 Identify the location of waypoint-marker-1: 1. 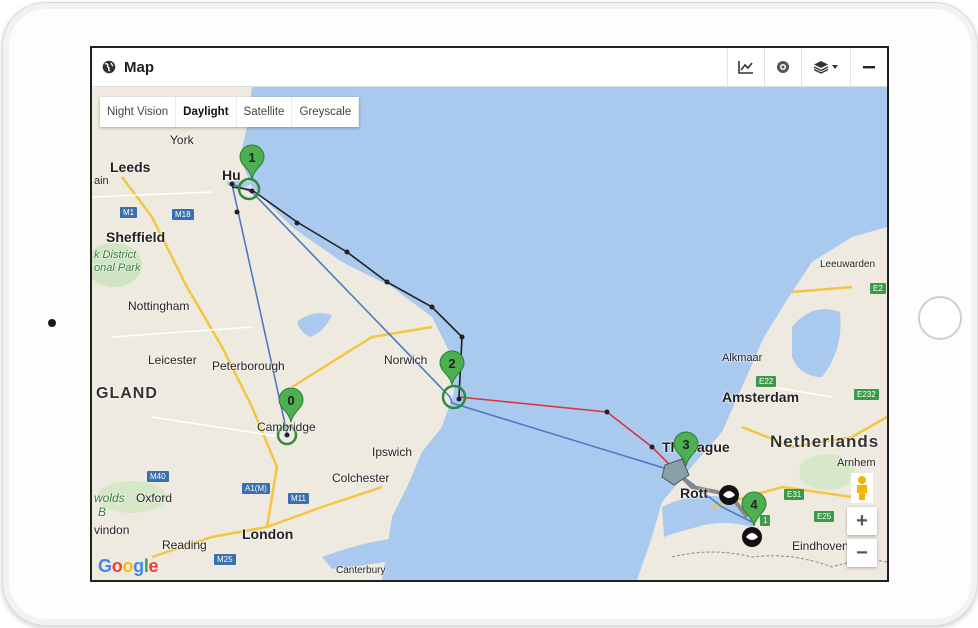
(252, 162).